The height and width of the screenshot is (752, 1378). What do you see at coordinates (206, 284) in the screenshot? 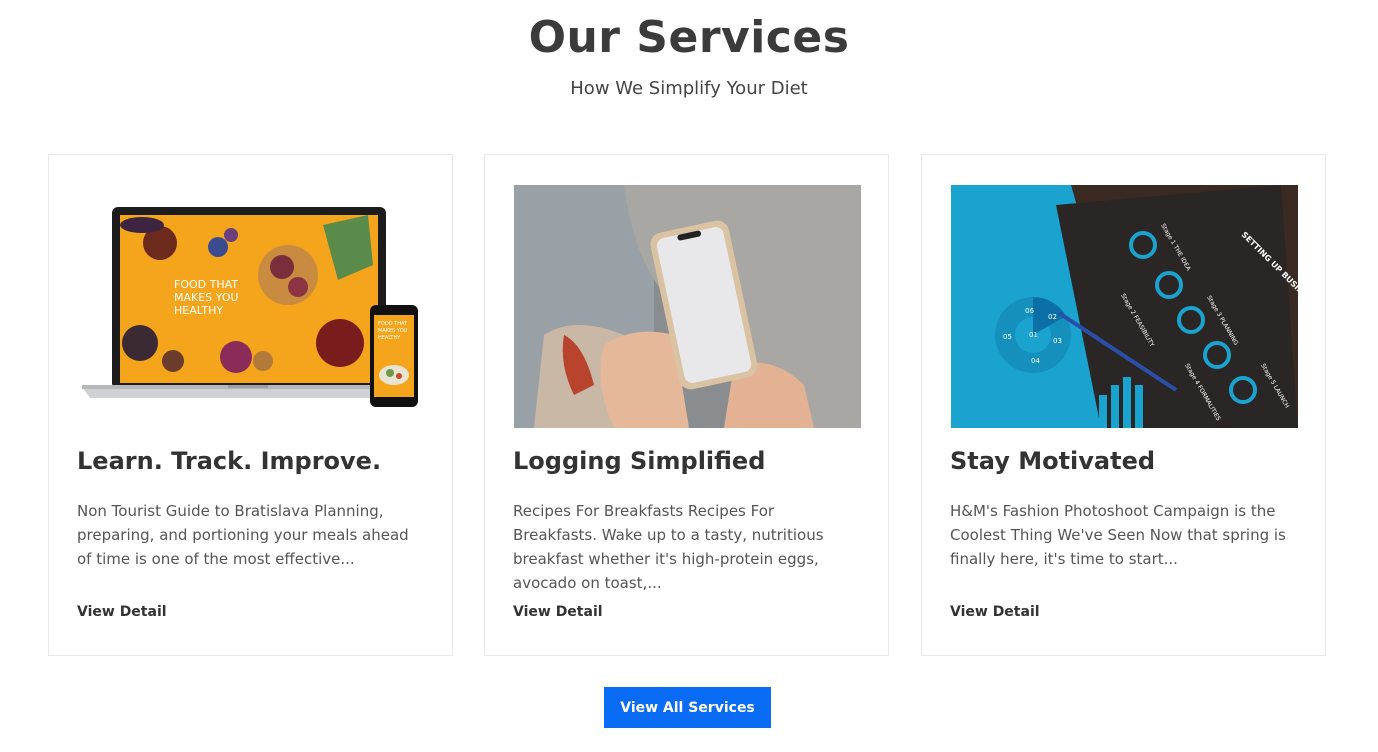
I see `laptop-text-1: FOOD THAT` at bounding box center [206, 284].